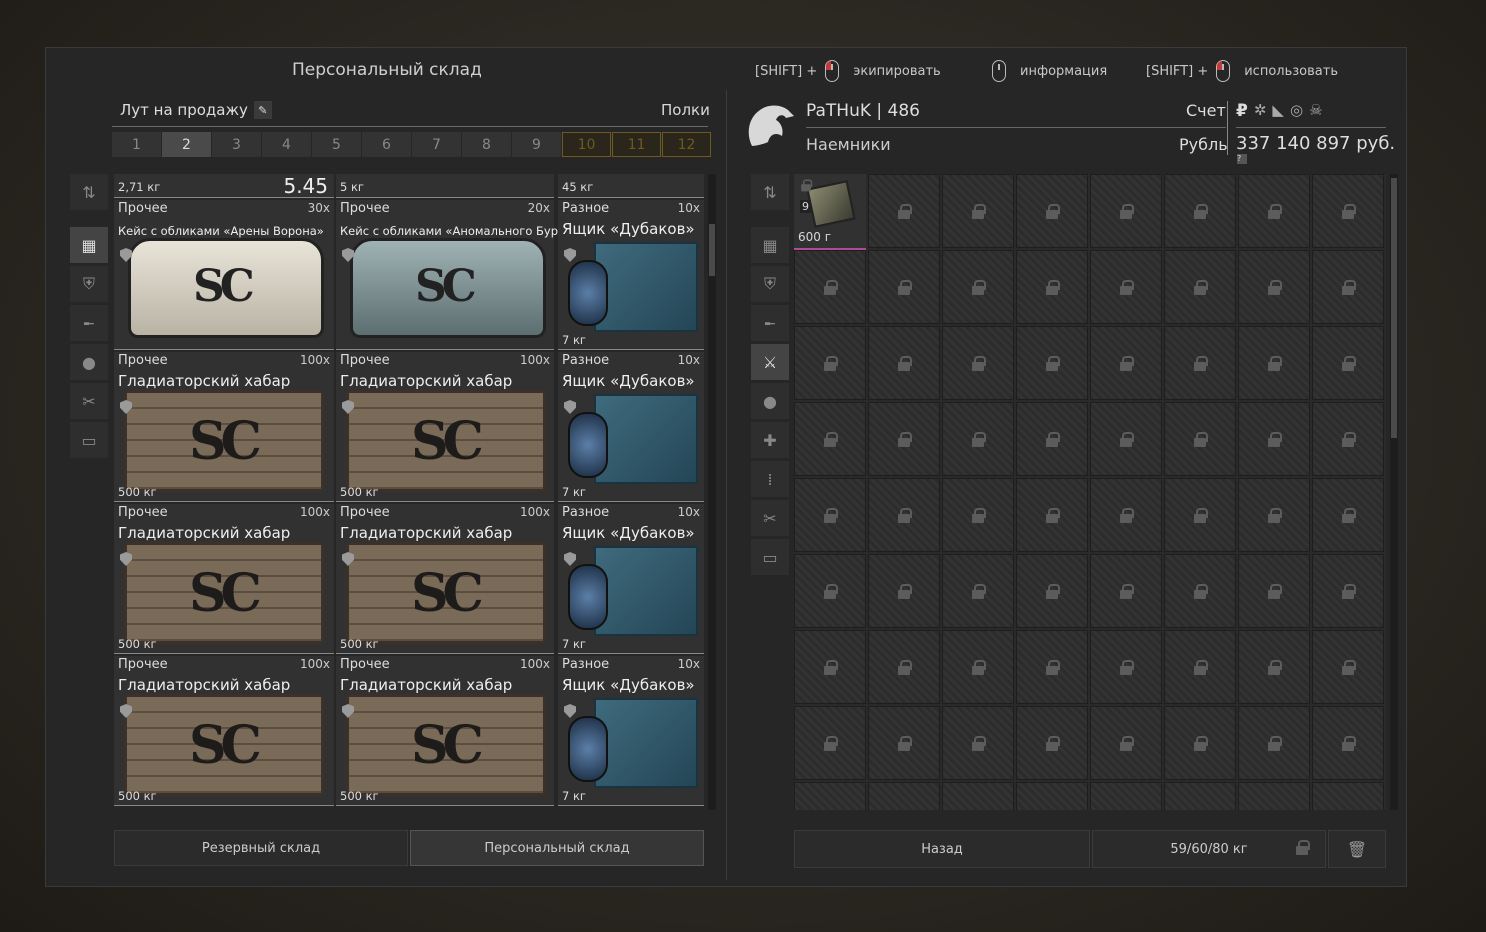 The height and width of the screenshot is (932, 1486). What do you see at coordinates (224, 186) in the screenshot?
I see `item-cell: 2,71 кг 5.45` at bounding box center [224, 186].